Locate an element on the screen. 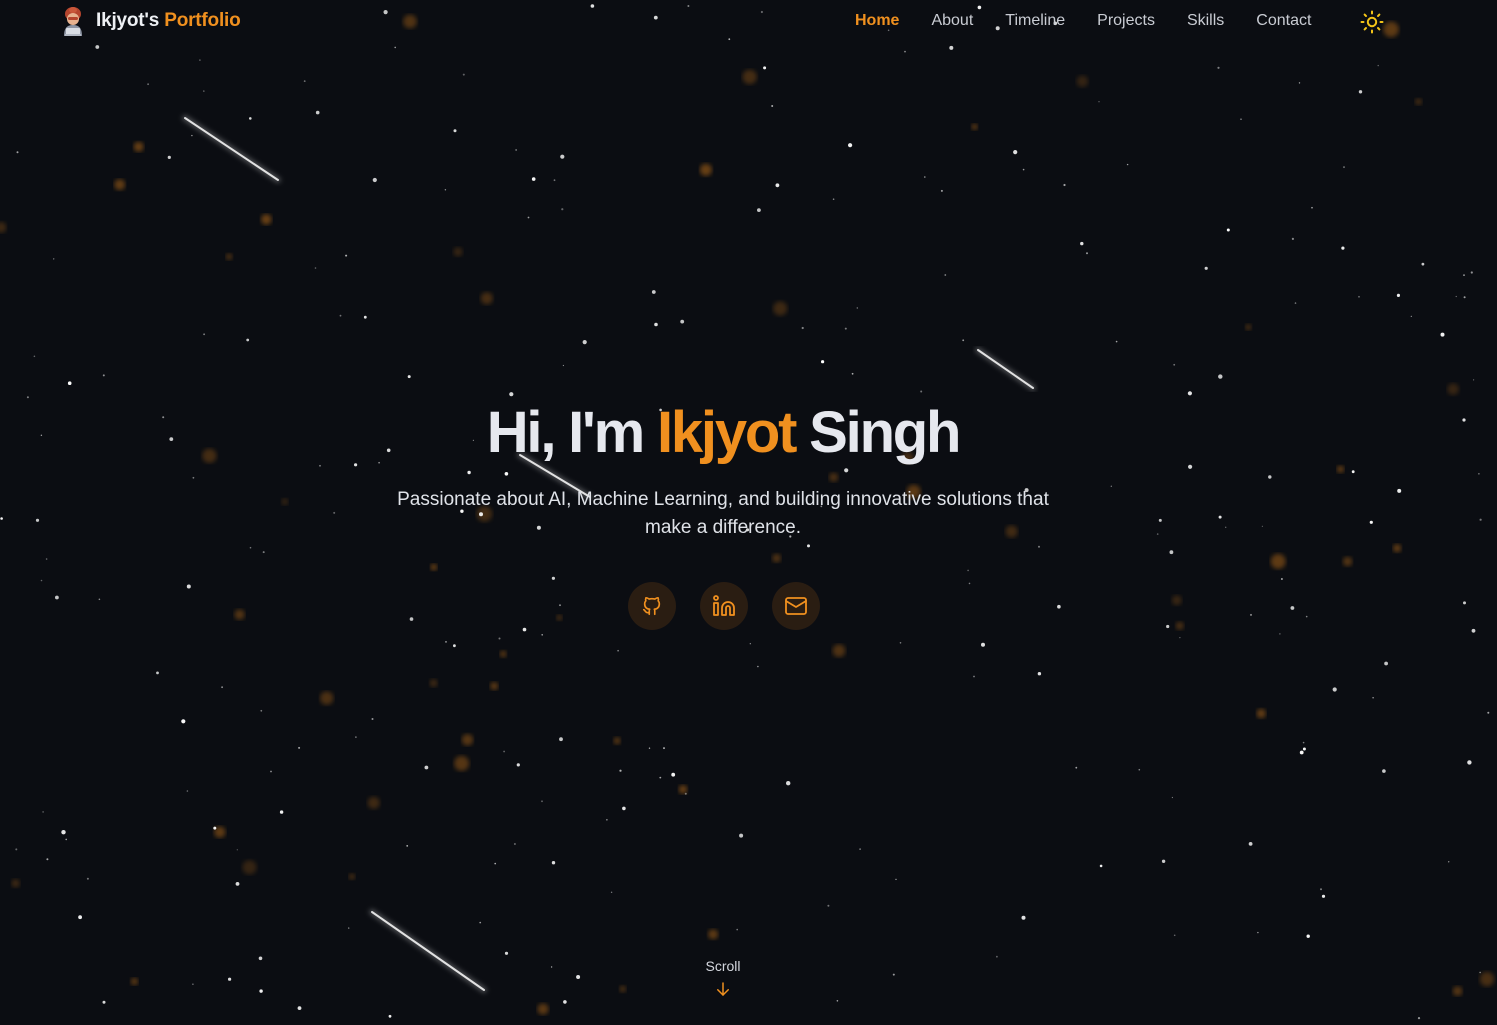 Image resolution: width=1497 pixels, height=1025 pixels. social-links is located at coordinates (724, 606).